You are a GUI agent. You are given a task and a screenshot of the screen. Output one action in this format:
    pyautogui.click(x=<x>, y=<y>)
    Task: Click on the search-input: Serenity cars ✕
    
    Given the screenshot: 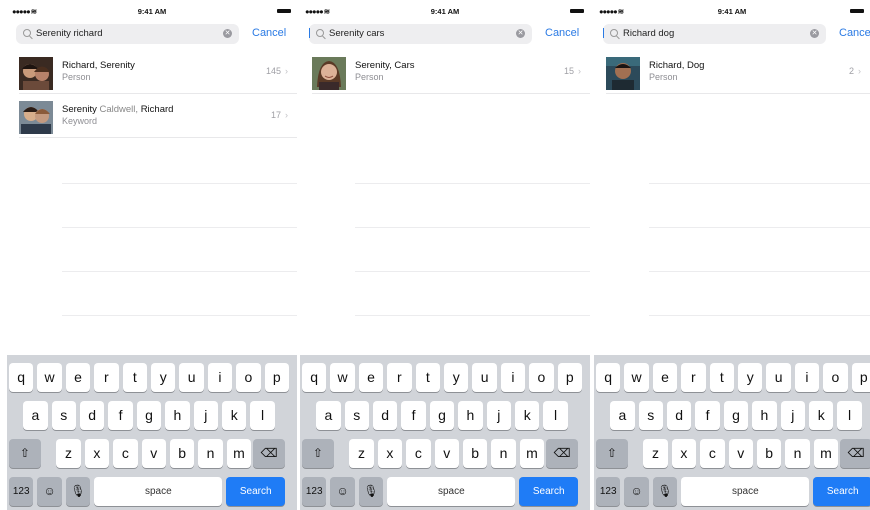 What is the action you would take?
    pyautogui.click(x=420, y=34)
    